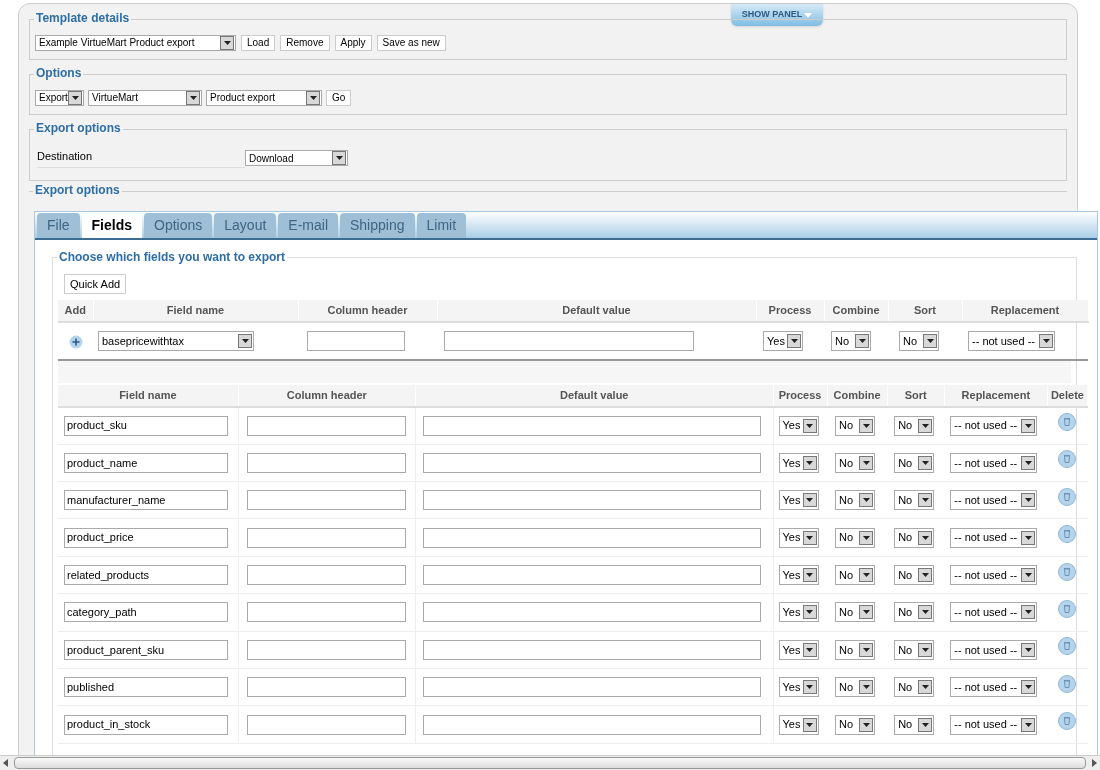 The height and width of the screenshot is (770, 1100). Describe the element at coordinates (112, 225) in the screenshot. I see `tab: Fields` at that location.